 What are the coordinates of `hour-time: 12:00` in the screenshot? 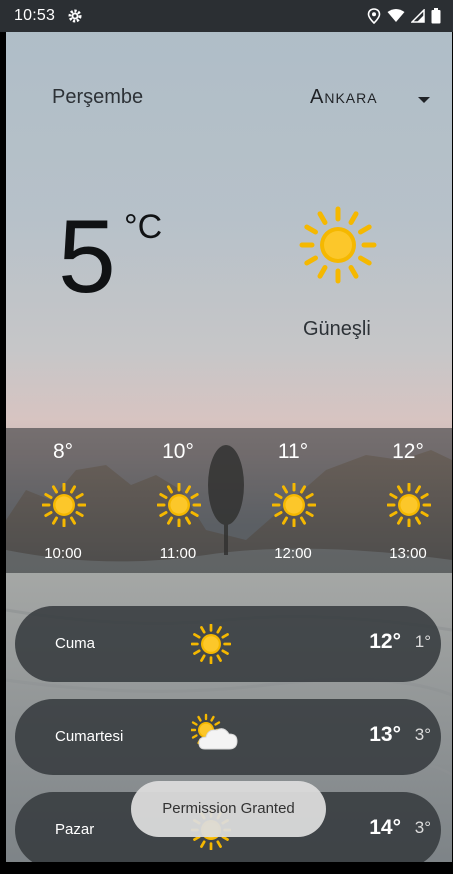 It's located at (293, 553).